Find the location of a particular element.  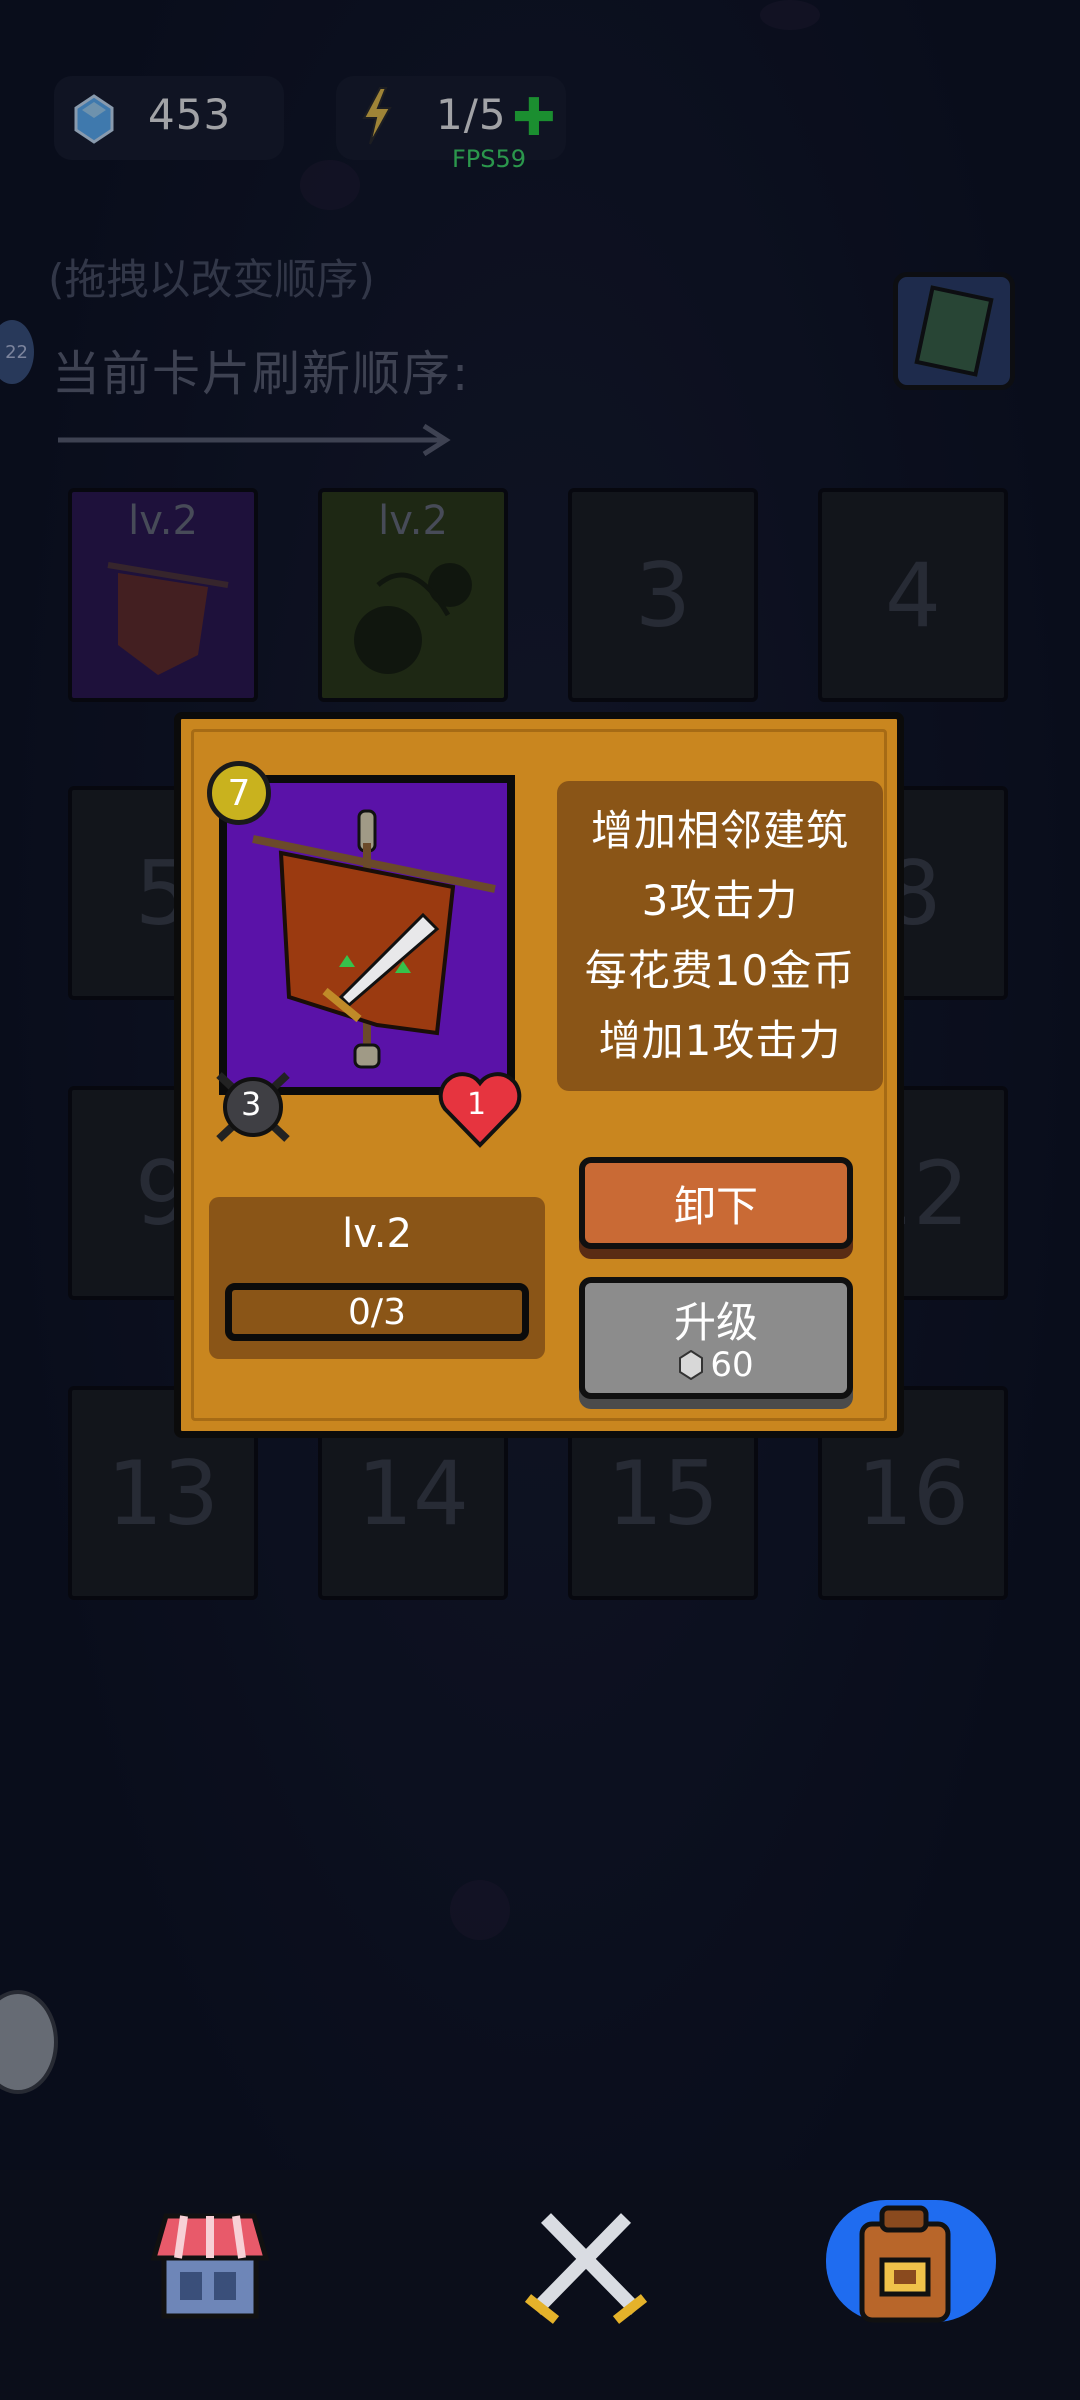

energy-count: 1/5 is located at coordinates (471, 114).